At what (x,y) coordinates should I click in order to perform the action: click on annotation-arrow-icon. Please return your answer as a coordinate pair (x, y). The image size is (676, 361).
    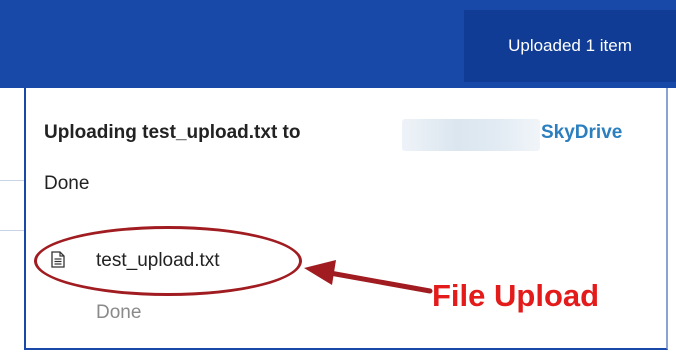
    Looking at the image, I should click on (368, 277).